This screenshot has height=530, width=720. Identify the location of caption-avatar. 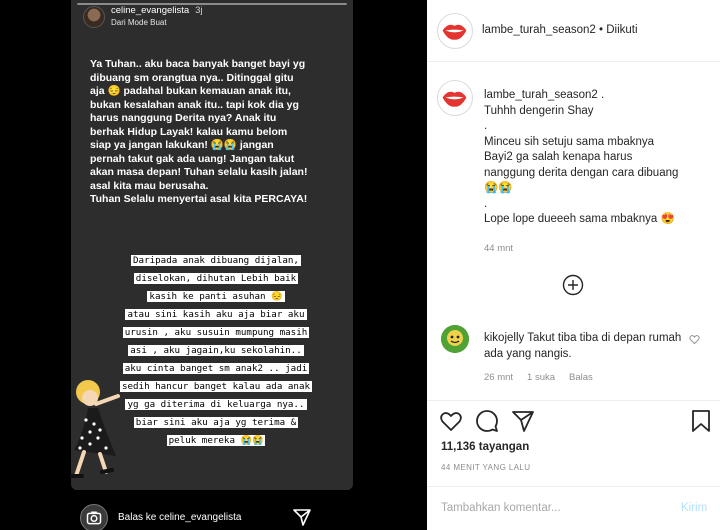
(455, 98).